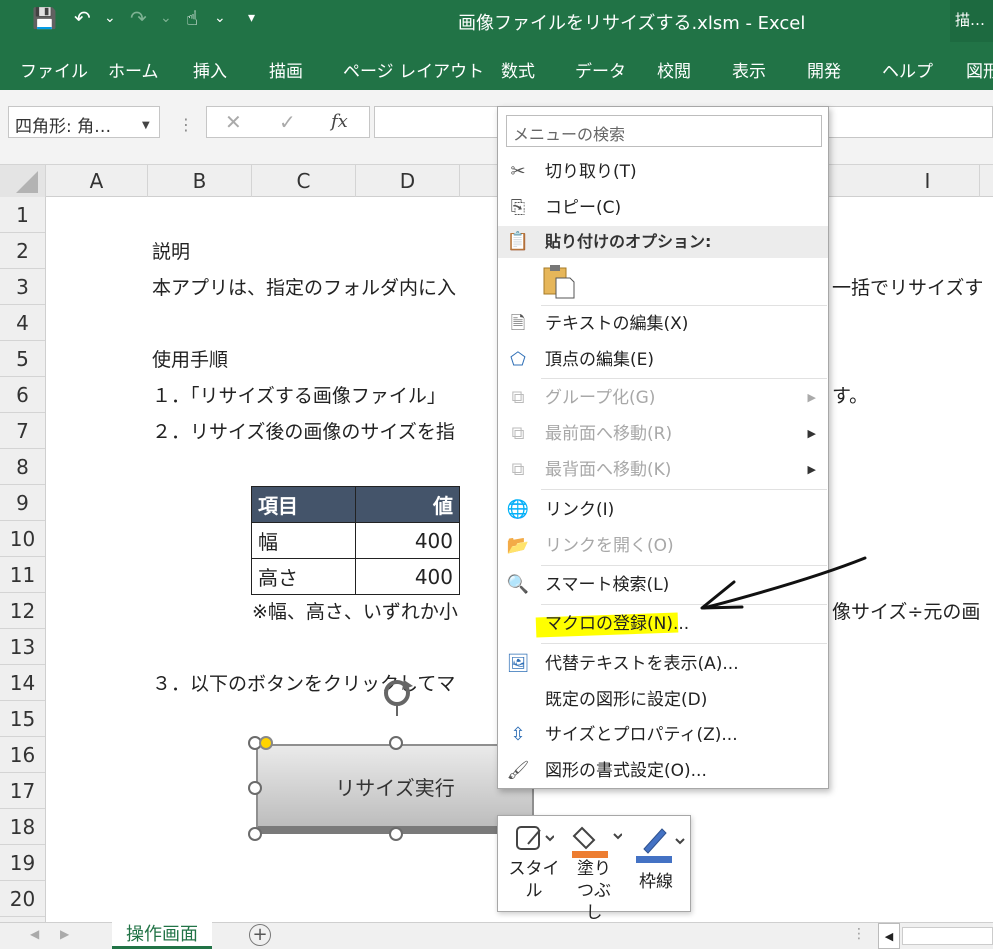 Image resolution: width=993 pixels, height=950 pixels. Describe the element at coordinates (928, 181) in the screenshot. I see `column-header: I` at that location.